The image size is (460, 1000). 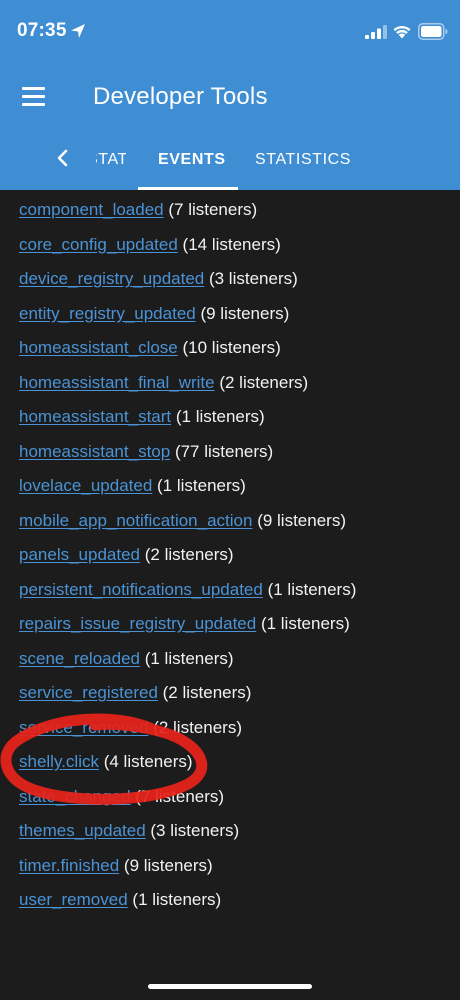 What do you see at coordinates (69, 865) in the screenshot?
I see `event-link: timer.finished` at bounding box center [69, 865].